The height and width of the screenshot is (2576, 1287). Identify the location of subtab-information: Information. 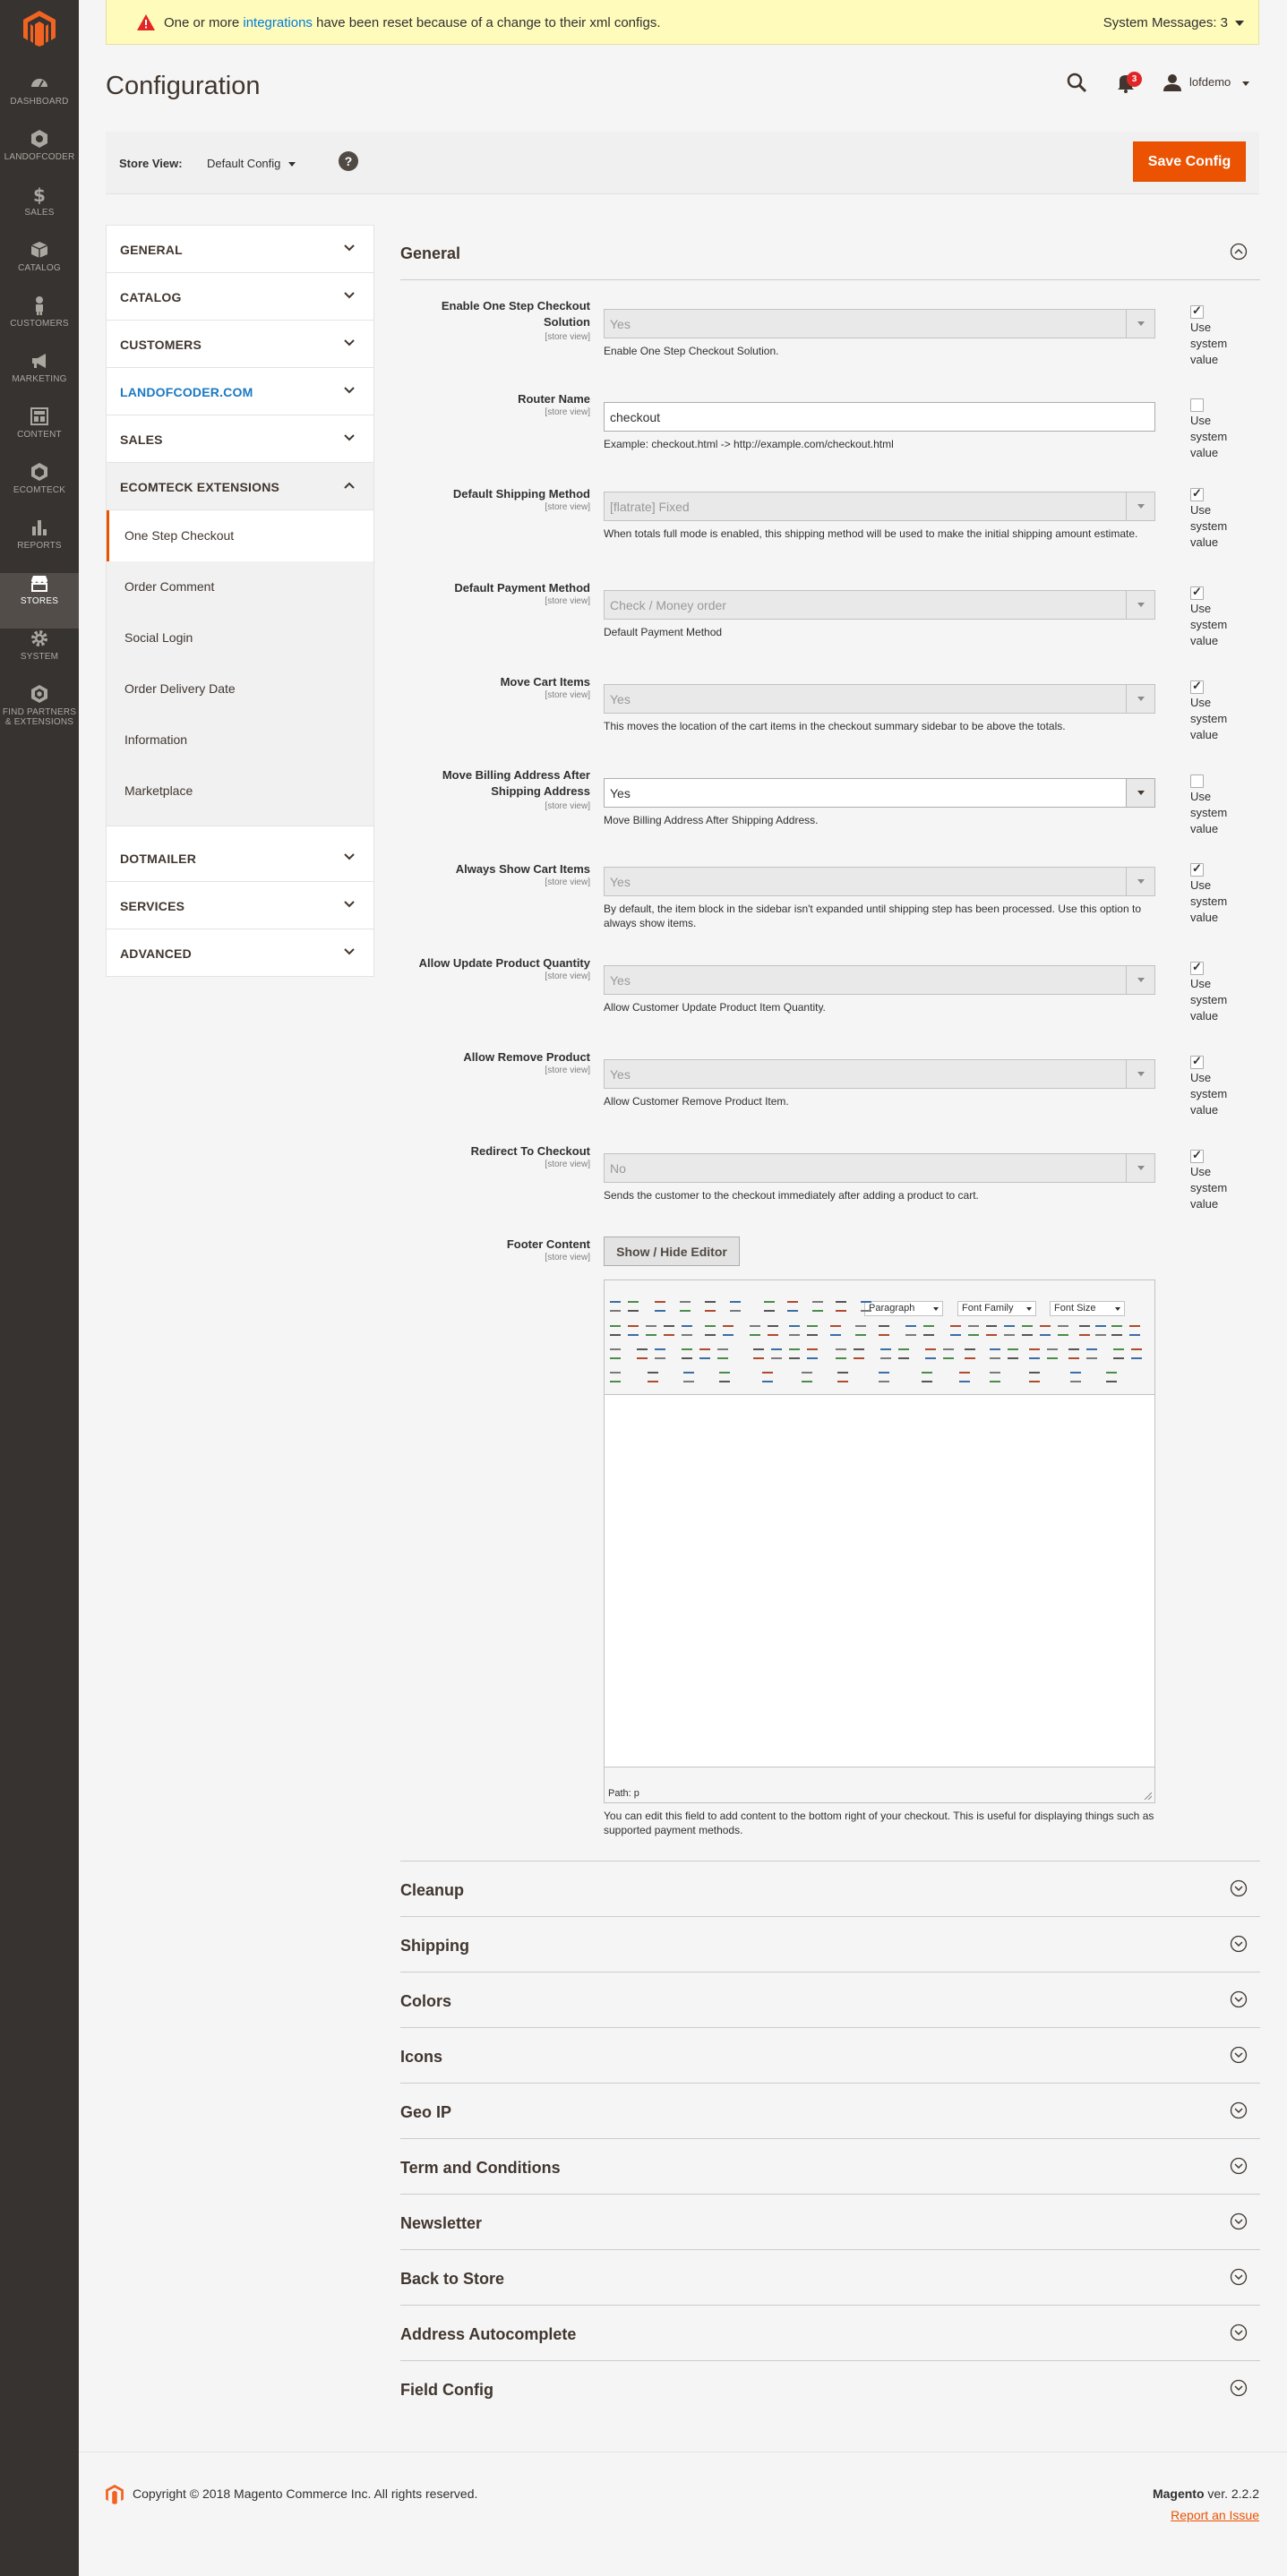
(240, 741).